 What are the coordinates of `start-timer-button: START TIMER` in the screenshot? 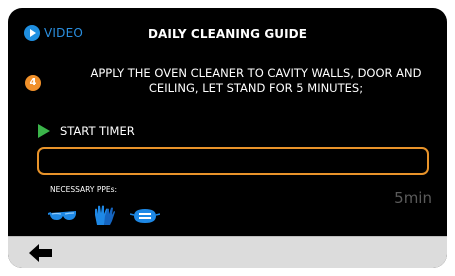 It's located at (86, 131).